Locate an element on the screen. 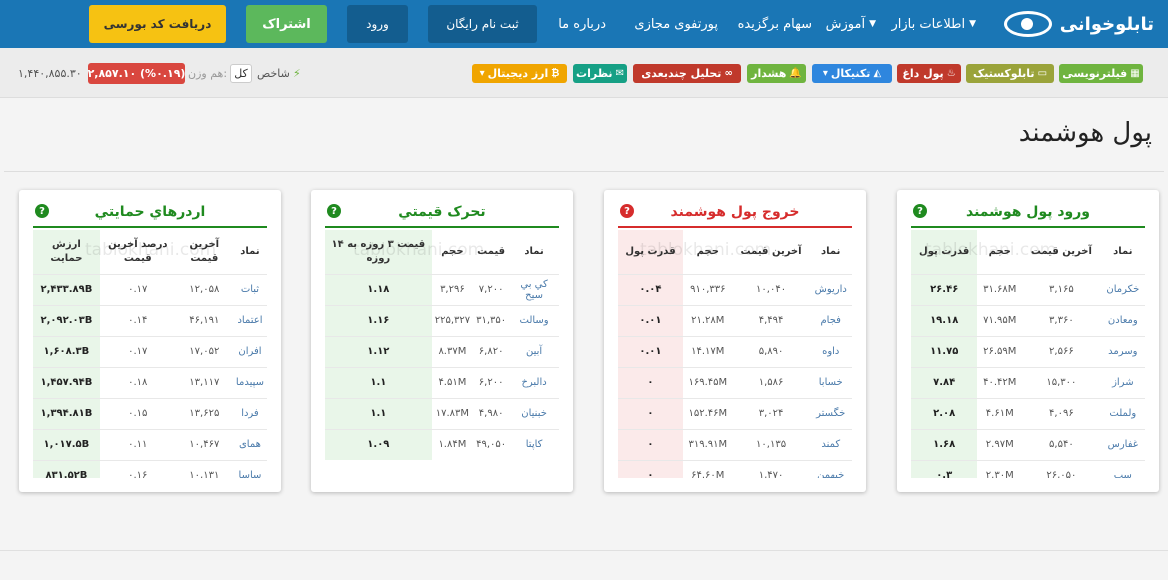 This screenshot has width=1168, height=580. signup-button: ثبت نام رایگان is located at coordinates (482, 24).